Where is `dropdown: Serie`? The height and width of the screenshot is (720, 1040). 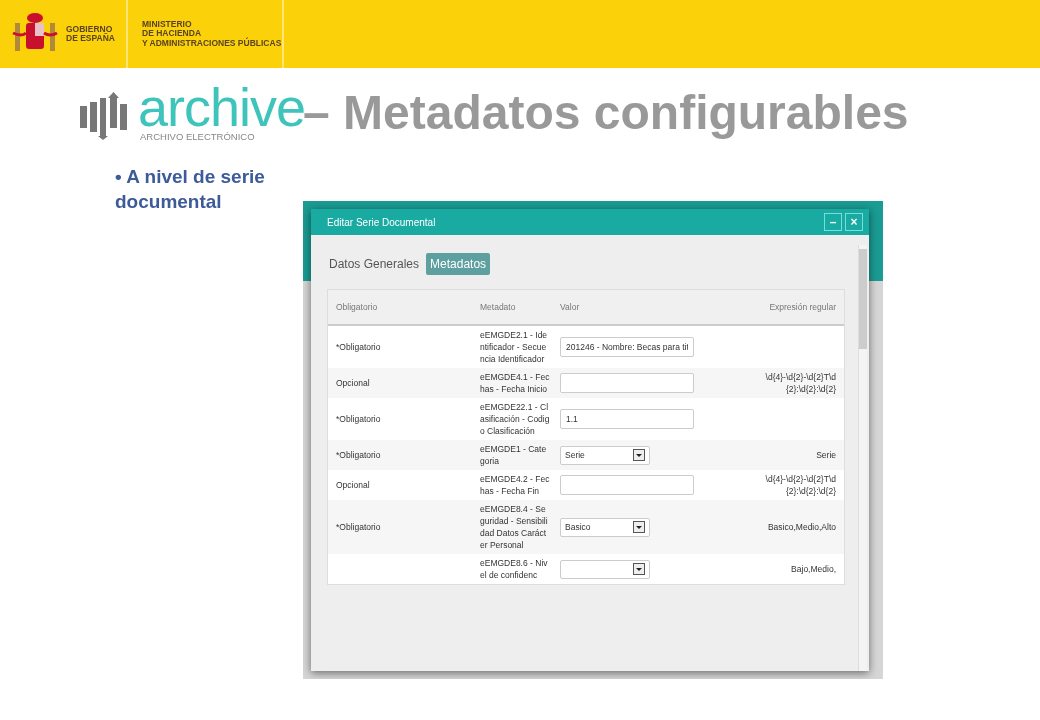
dropdown: Serie is located at coordinates (605, 455).